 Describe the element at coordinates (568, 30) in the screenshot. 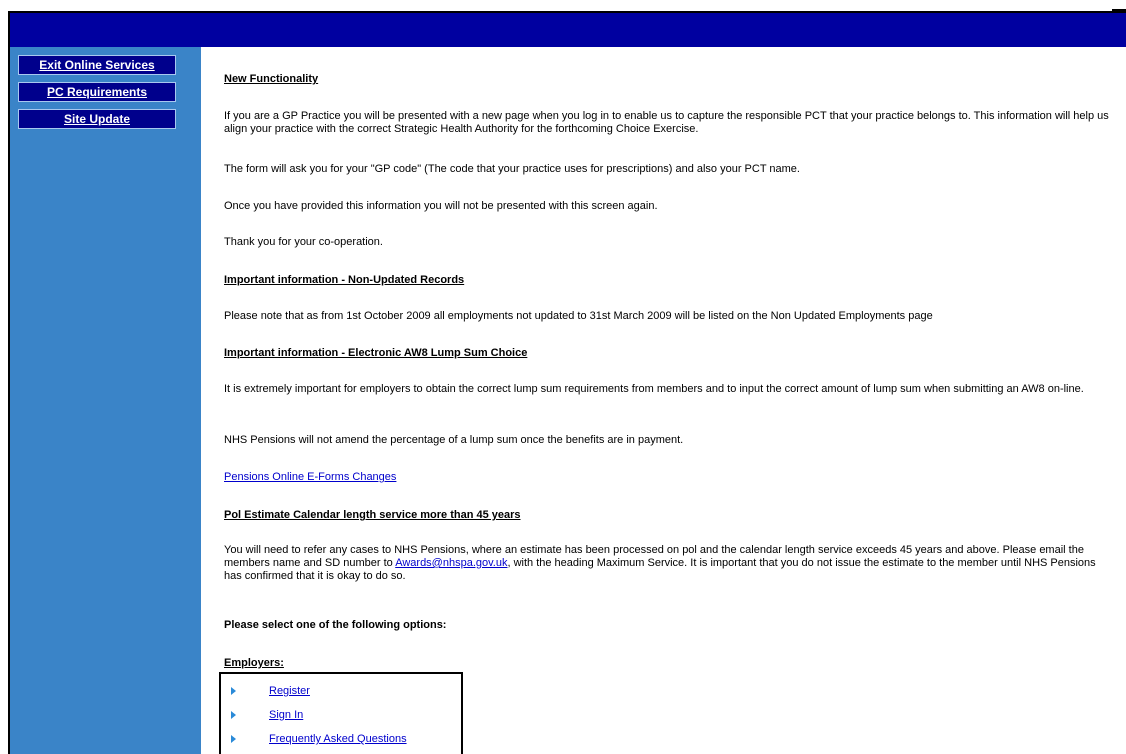

I see `header-bar` at that location.